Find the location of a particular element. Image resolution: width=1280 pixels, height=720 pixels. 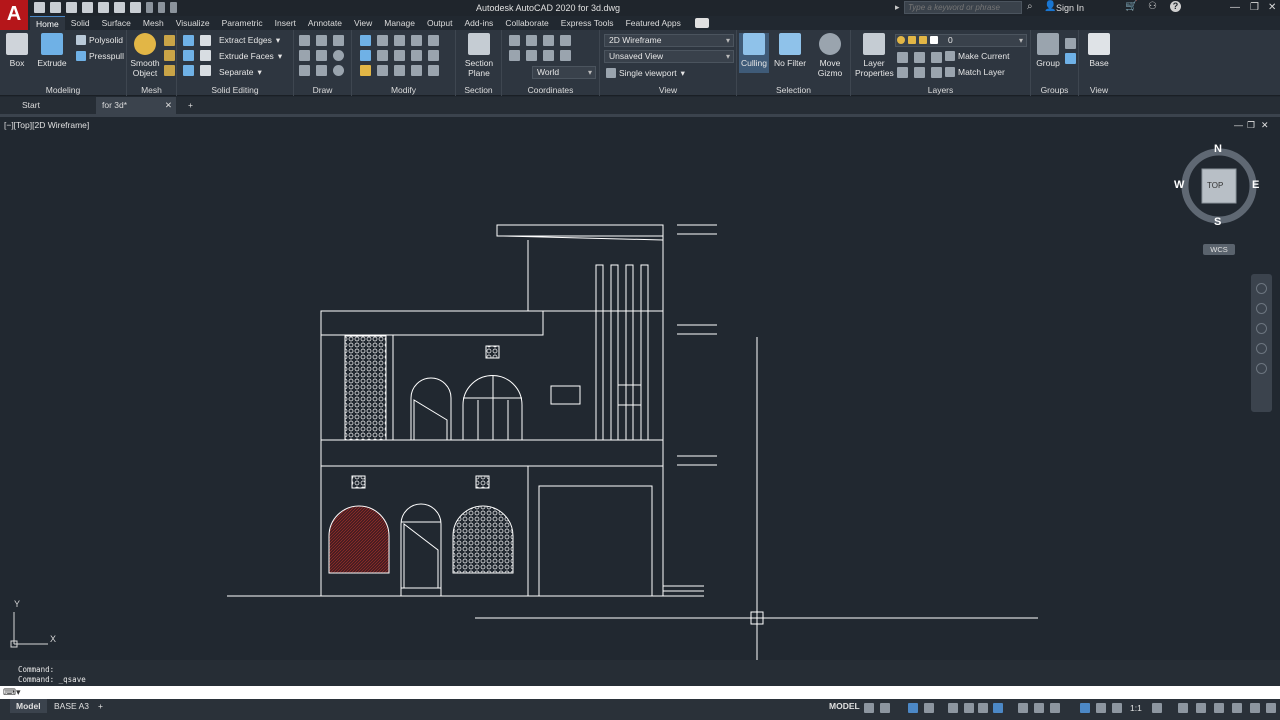

ortho-icon is located at coordinates (913, 708).